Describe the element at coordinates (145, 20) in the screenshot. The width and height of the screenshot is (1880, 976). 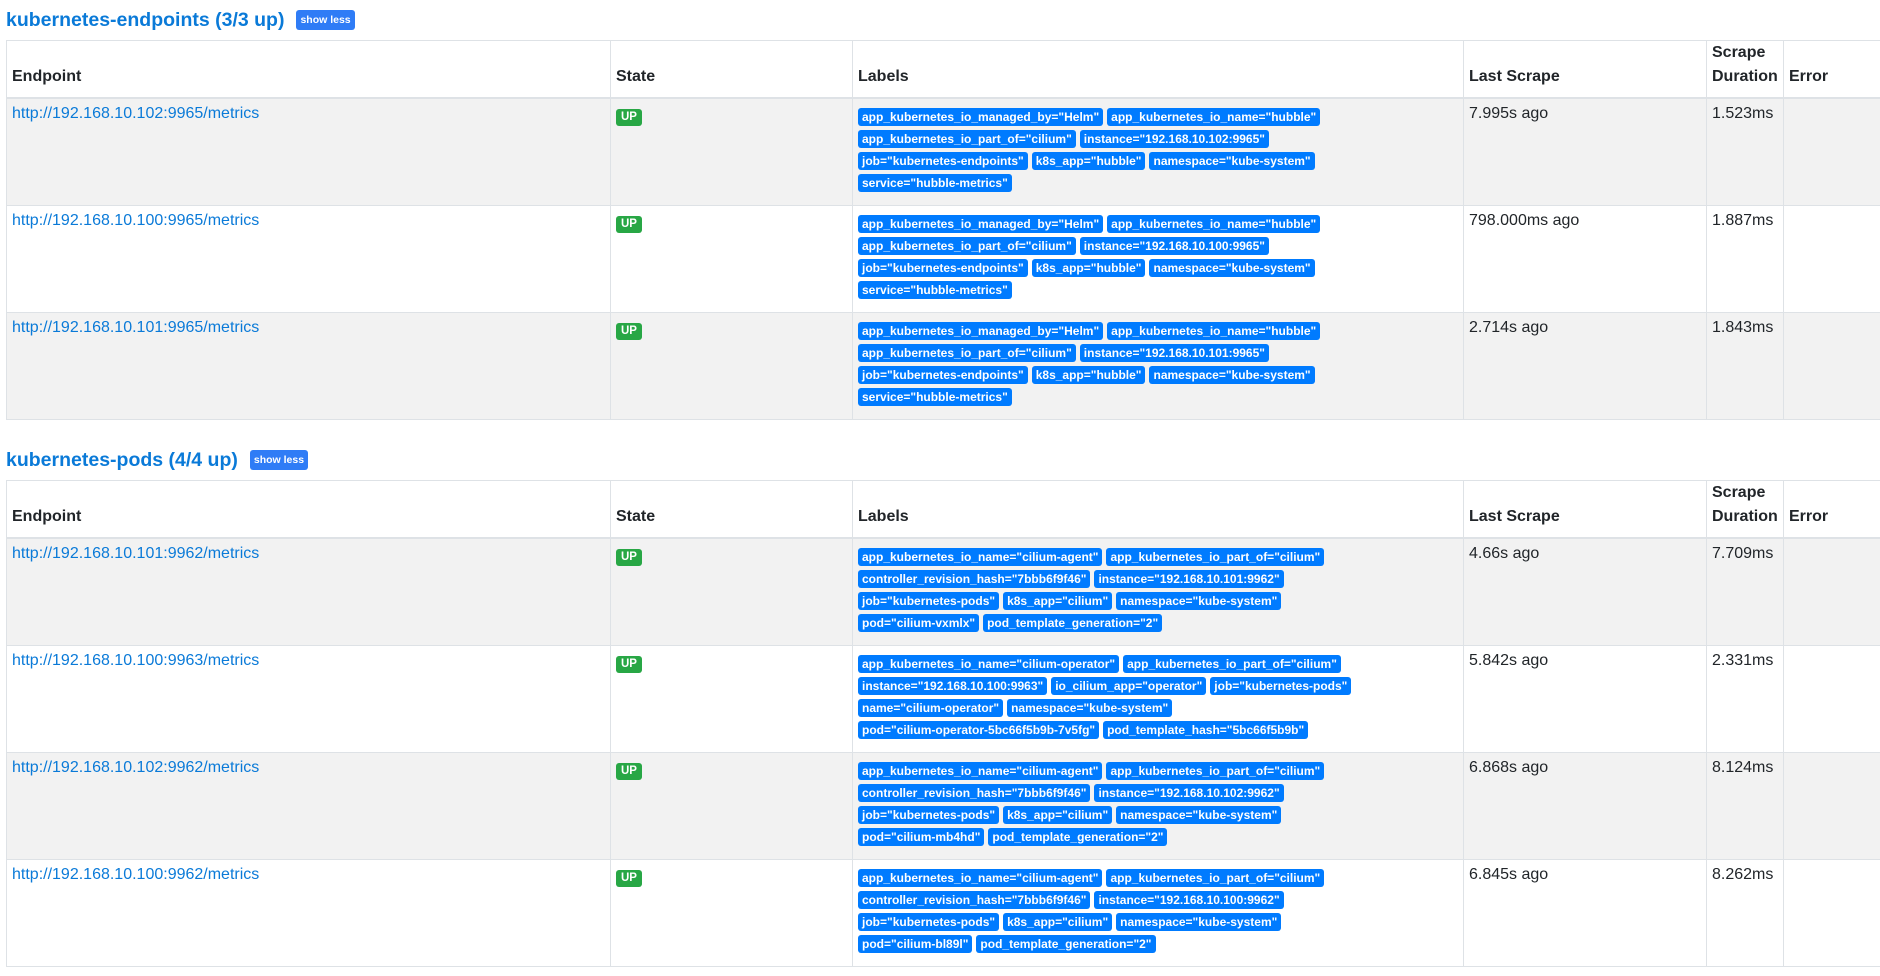
I see `group-title-link: kubernetes-endpoints (3/3 up)` at that location.